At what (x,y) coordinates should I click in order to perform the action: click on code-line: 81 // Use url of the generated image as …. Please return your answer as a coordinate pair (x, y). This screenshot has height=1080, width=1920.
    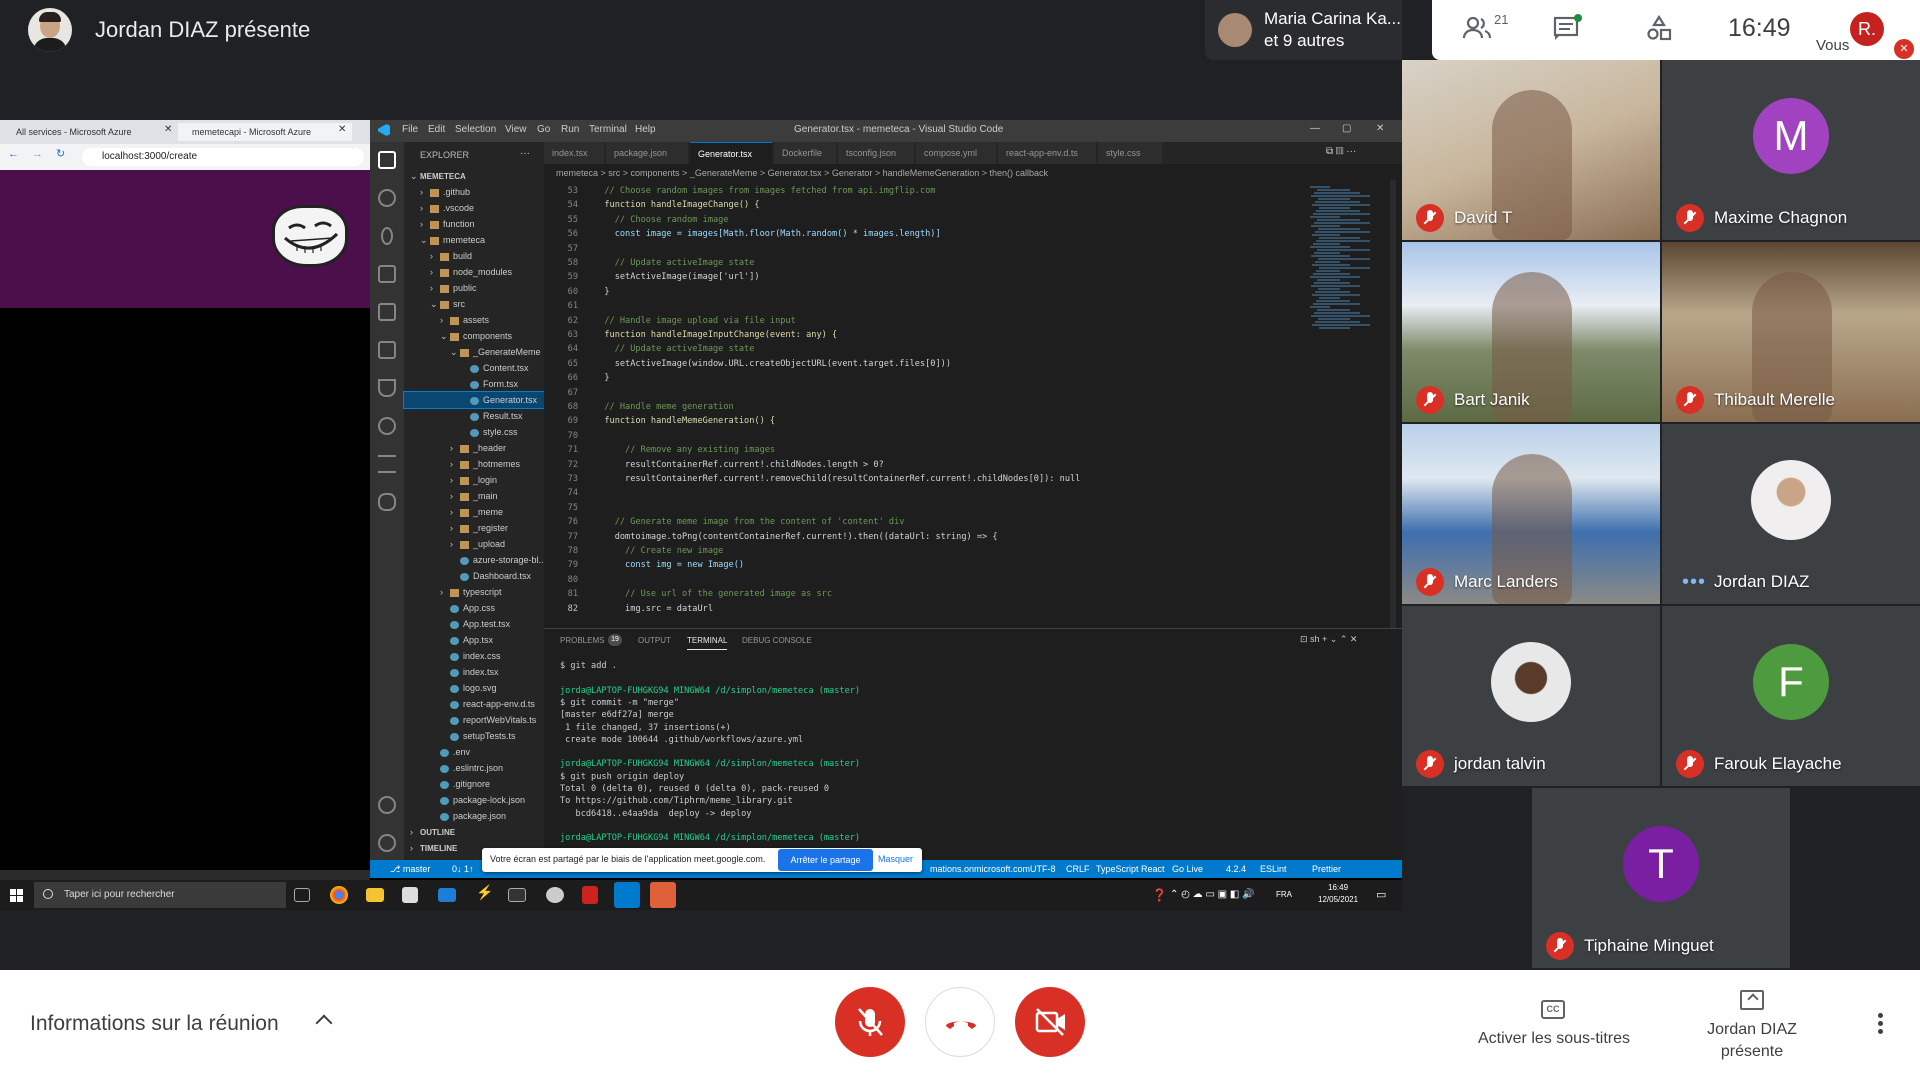
    Looking at the image, I should click on (688, 594).